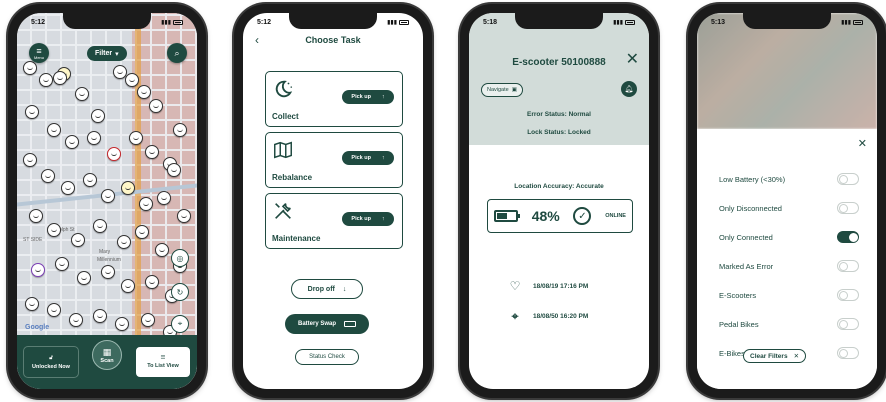  Describe the element at coordinates (333, 40) in the screenshot. I see `page-title: Choose Task` at that location.